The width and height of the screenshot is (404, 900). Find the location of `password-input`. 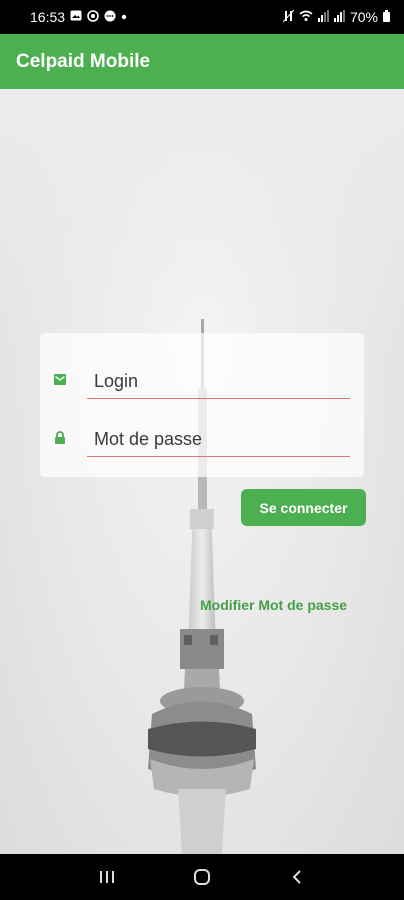

password-input is located at coordinates (218, 442).